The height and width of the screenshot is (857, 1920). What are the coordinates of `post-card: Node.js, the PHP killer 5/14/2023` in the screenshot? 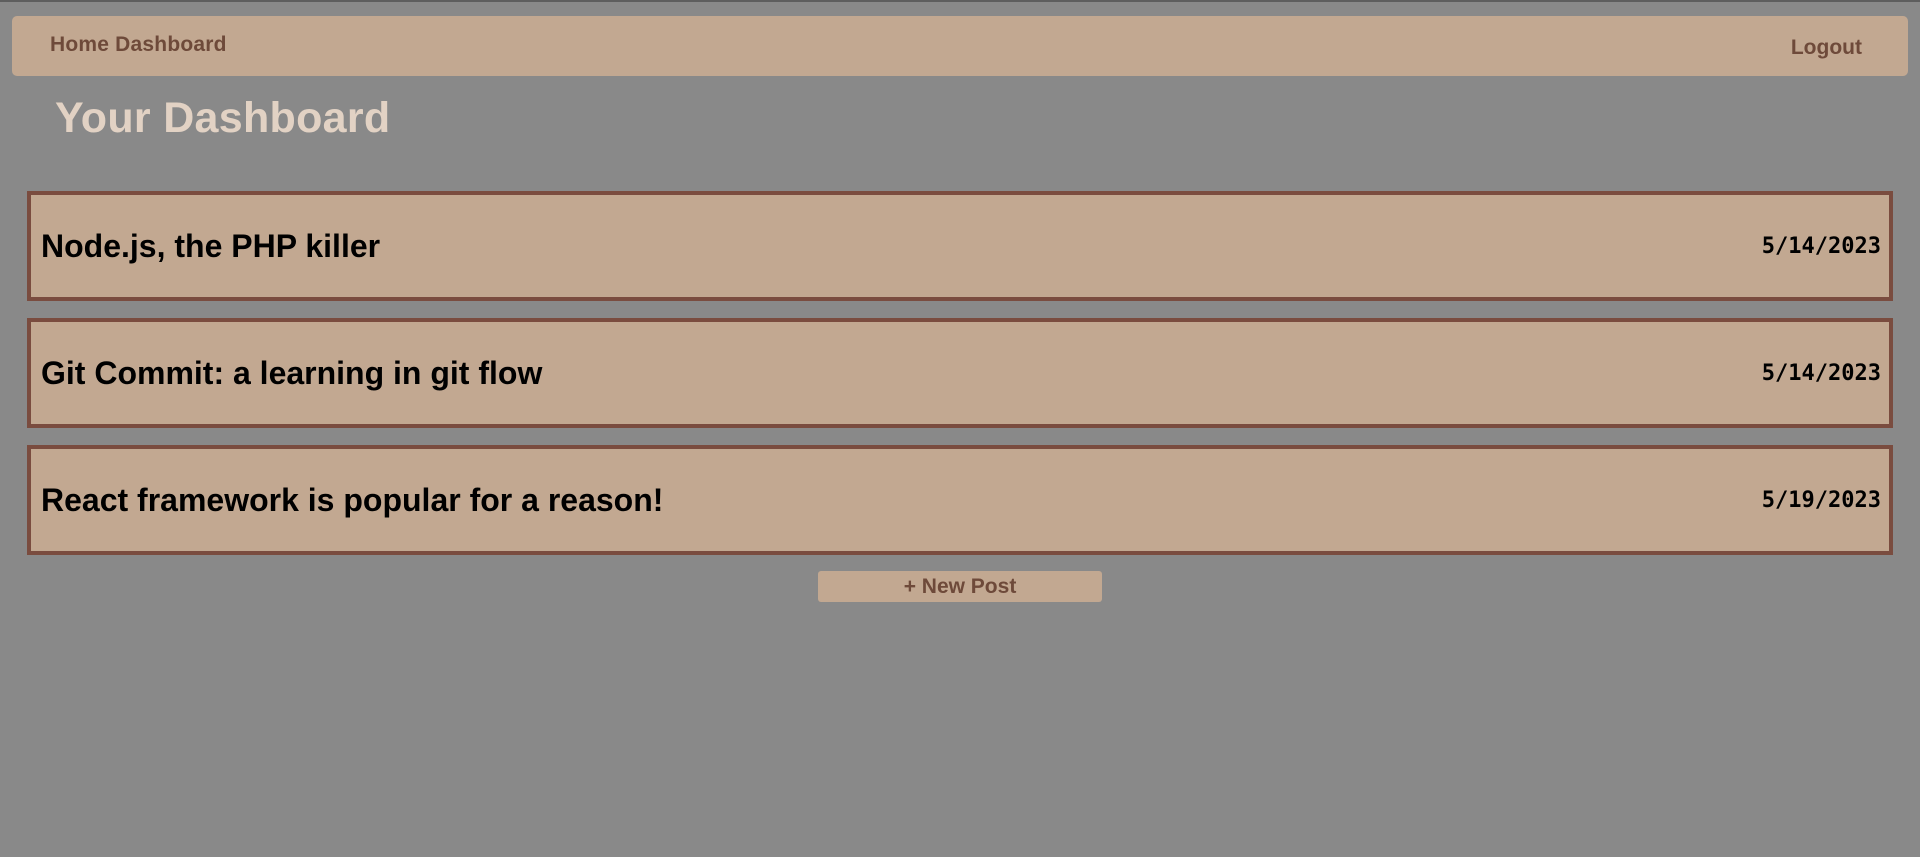 It's located at (960, 246).